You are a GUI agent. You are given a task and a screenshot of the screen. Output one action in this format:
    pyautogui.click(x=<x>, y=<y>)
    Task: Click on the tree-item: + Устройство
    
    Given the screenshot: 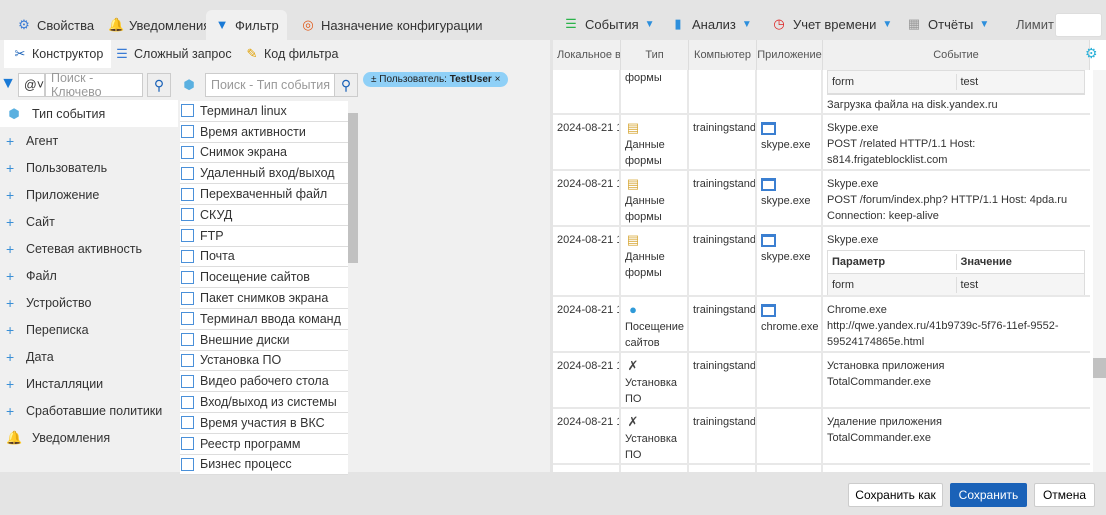 What is the action you would take?
    pyautogui.click(x=89, y=302)
    